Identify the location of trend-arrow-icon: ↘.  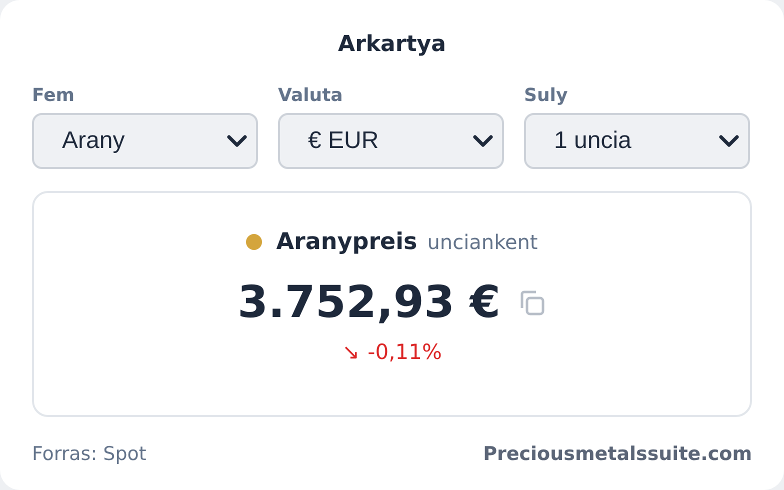
(351, 352).